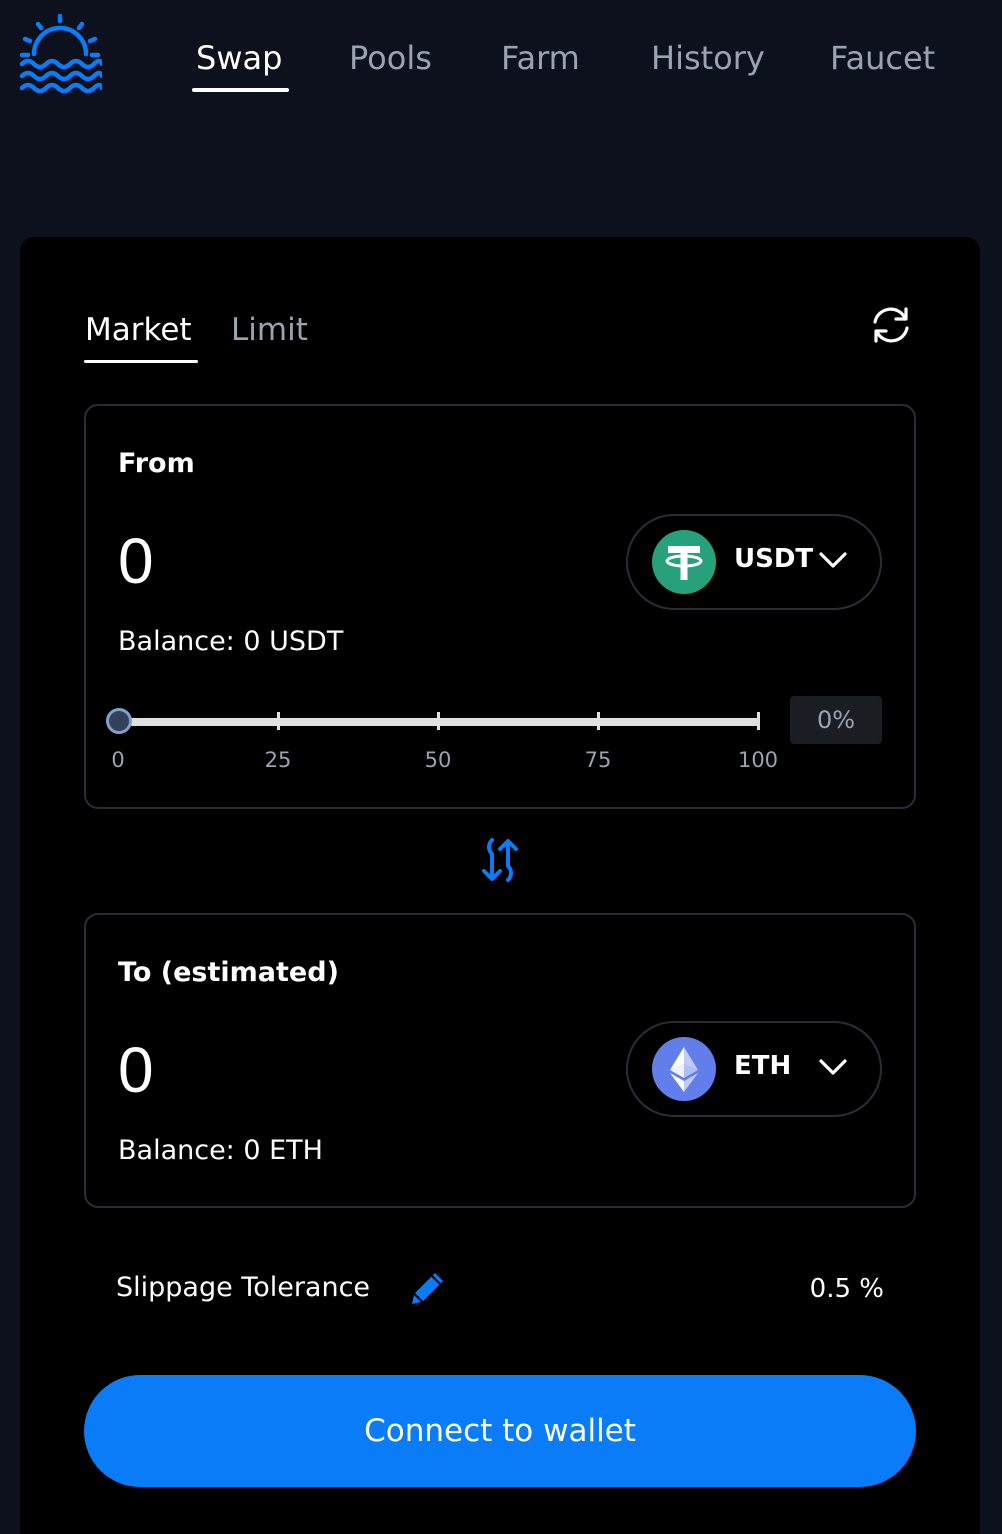 The height and width of the screenshot is (1534, 1002). What do you see at coordinates (156, 463) in the screenshot?
I see `from-label: From` at bounding box center [156, 463].